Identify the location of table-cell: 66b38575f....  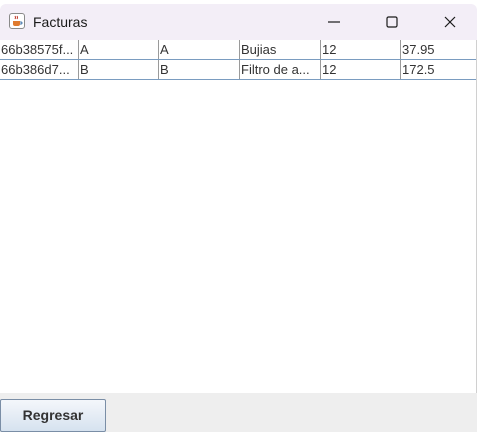
(39, 49).